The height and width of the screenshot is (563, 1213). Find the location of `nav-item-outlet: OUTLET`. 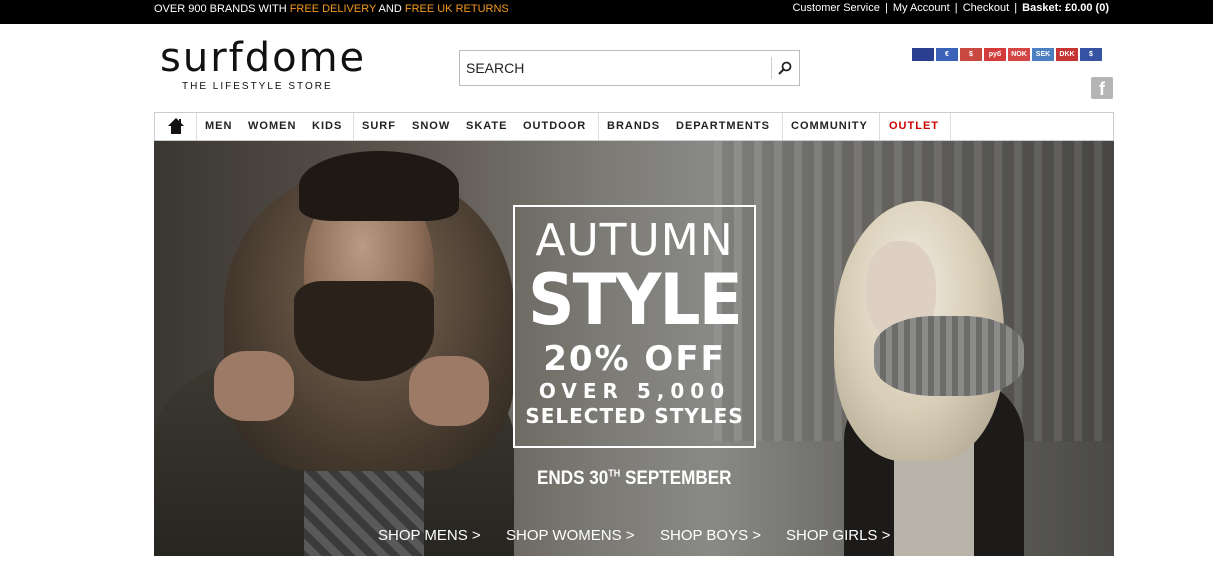

nav-item-outlet: OUTLET is located at coordinates (914, 126).